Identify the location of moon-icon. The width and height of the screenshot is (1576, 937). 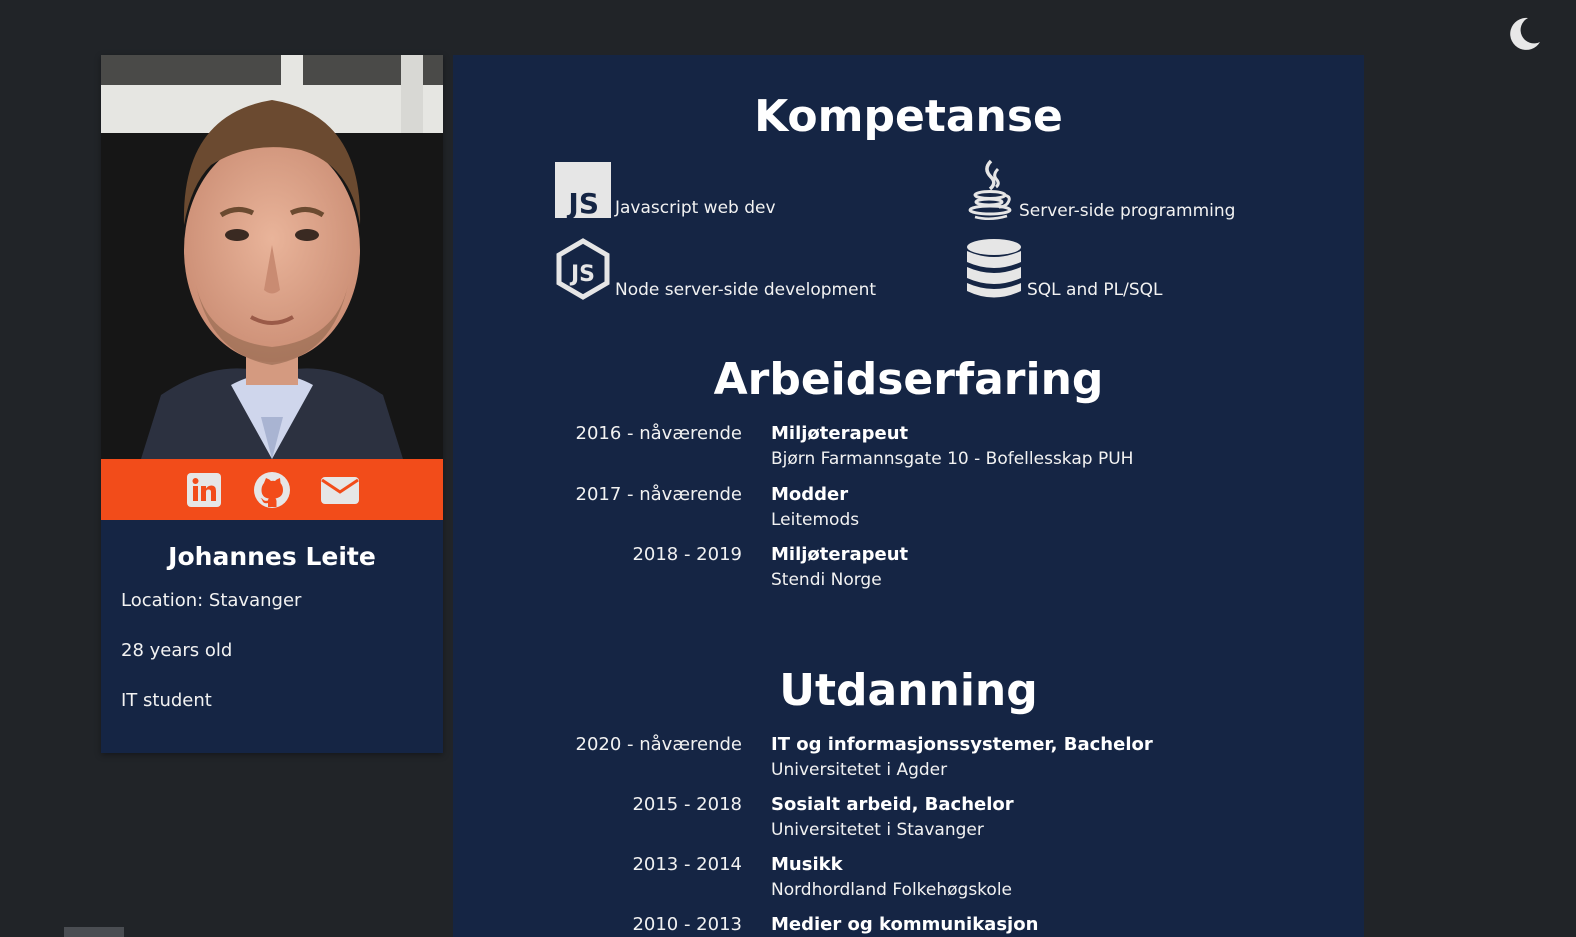
(1525, 33).